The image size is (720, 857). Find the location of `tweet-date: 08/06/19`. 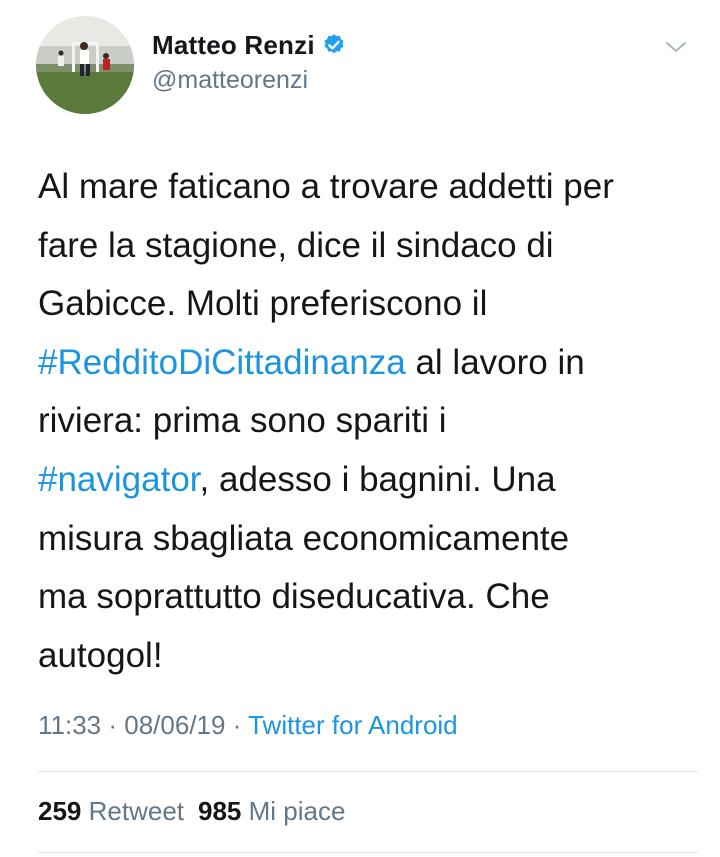

tweet-date: 08/06/19 is located at coordinates (174, 725).